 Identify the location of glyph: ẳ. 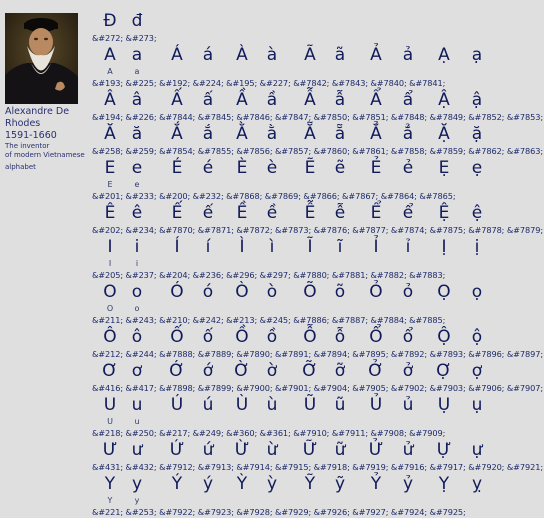
(408, 134).